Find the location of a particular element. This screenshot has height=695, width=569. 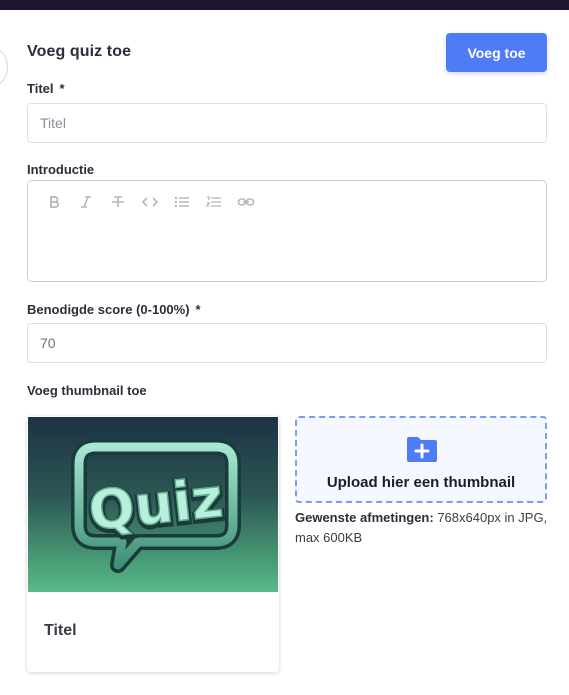

upload-label: Upload hier een thumbnail is located at coordinates (421, 482).